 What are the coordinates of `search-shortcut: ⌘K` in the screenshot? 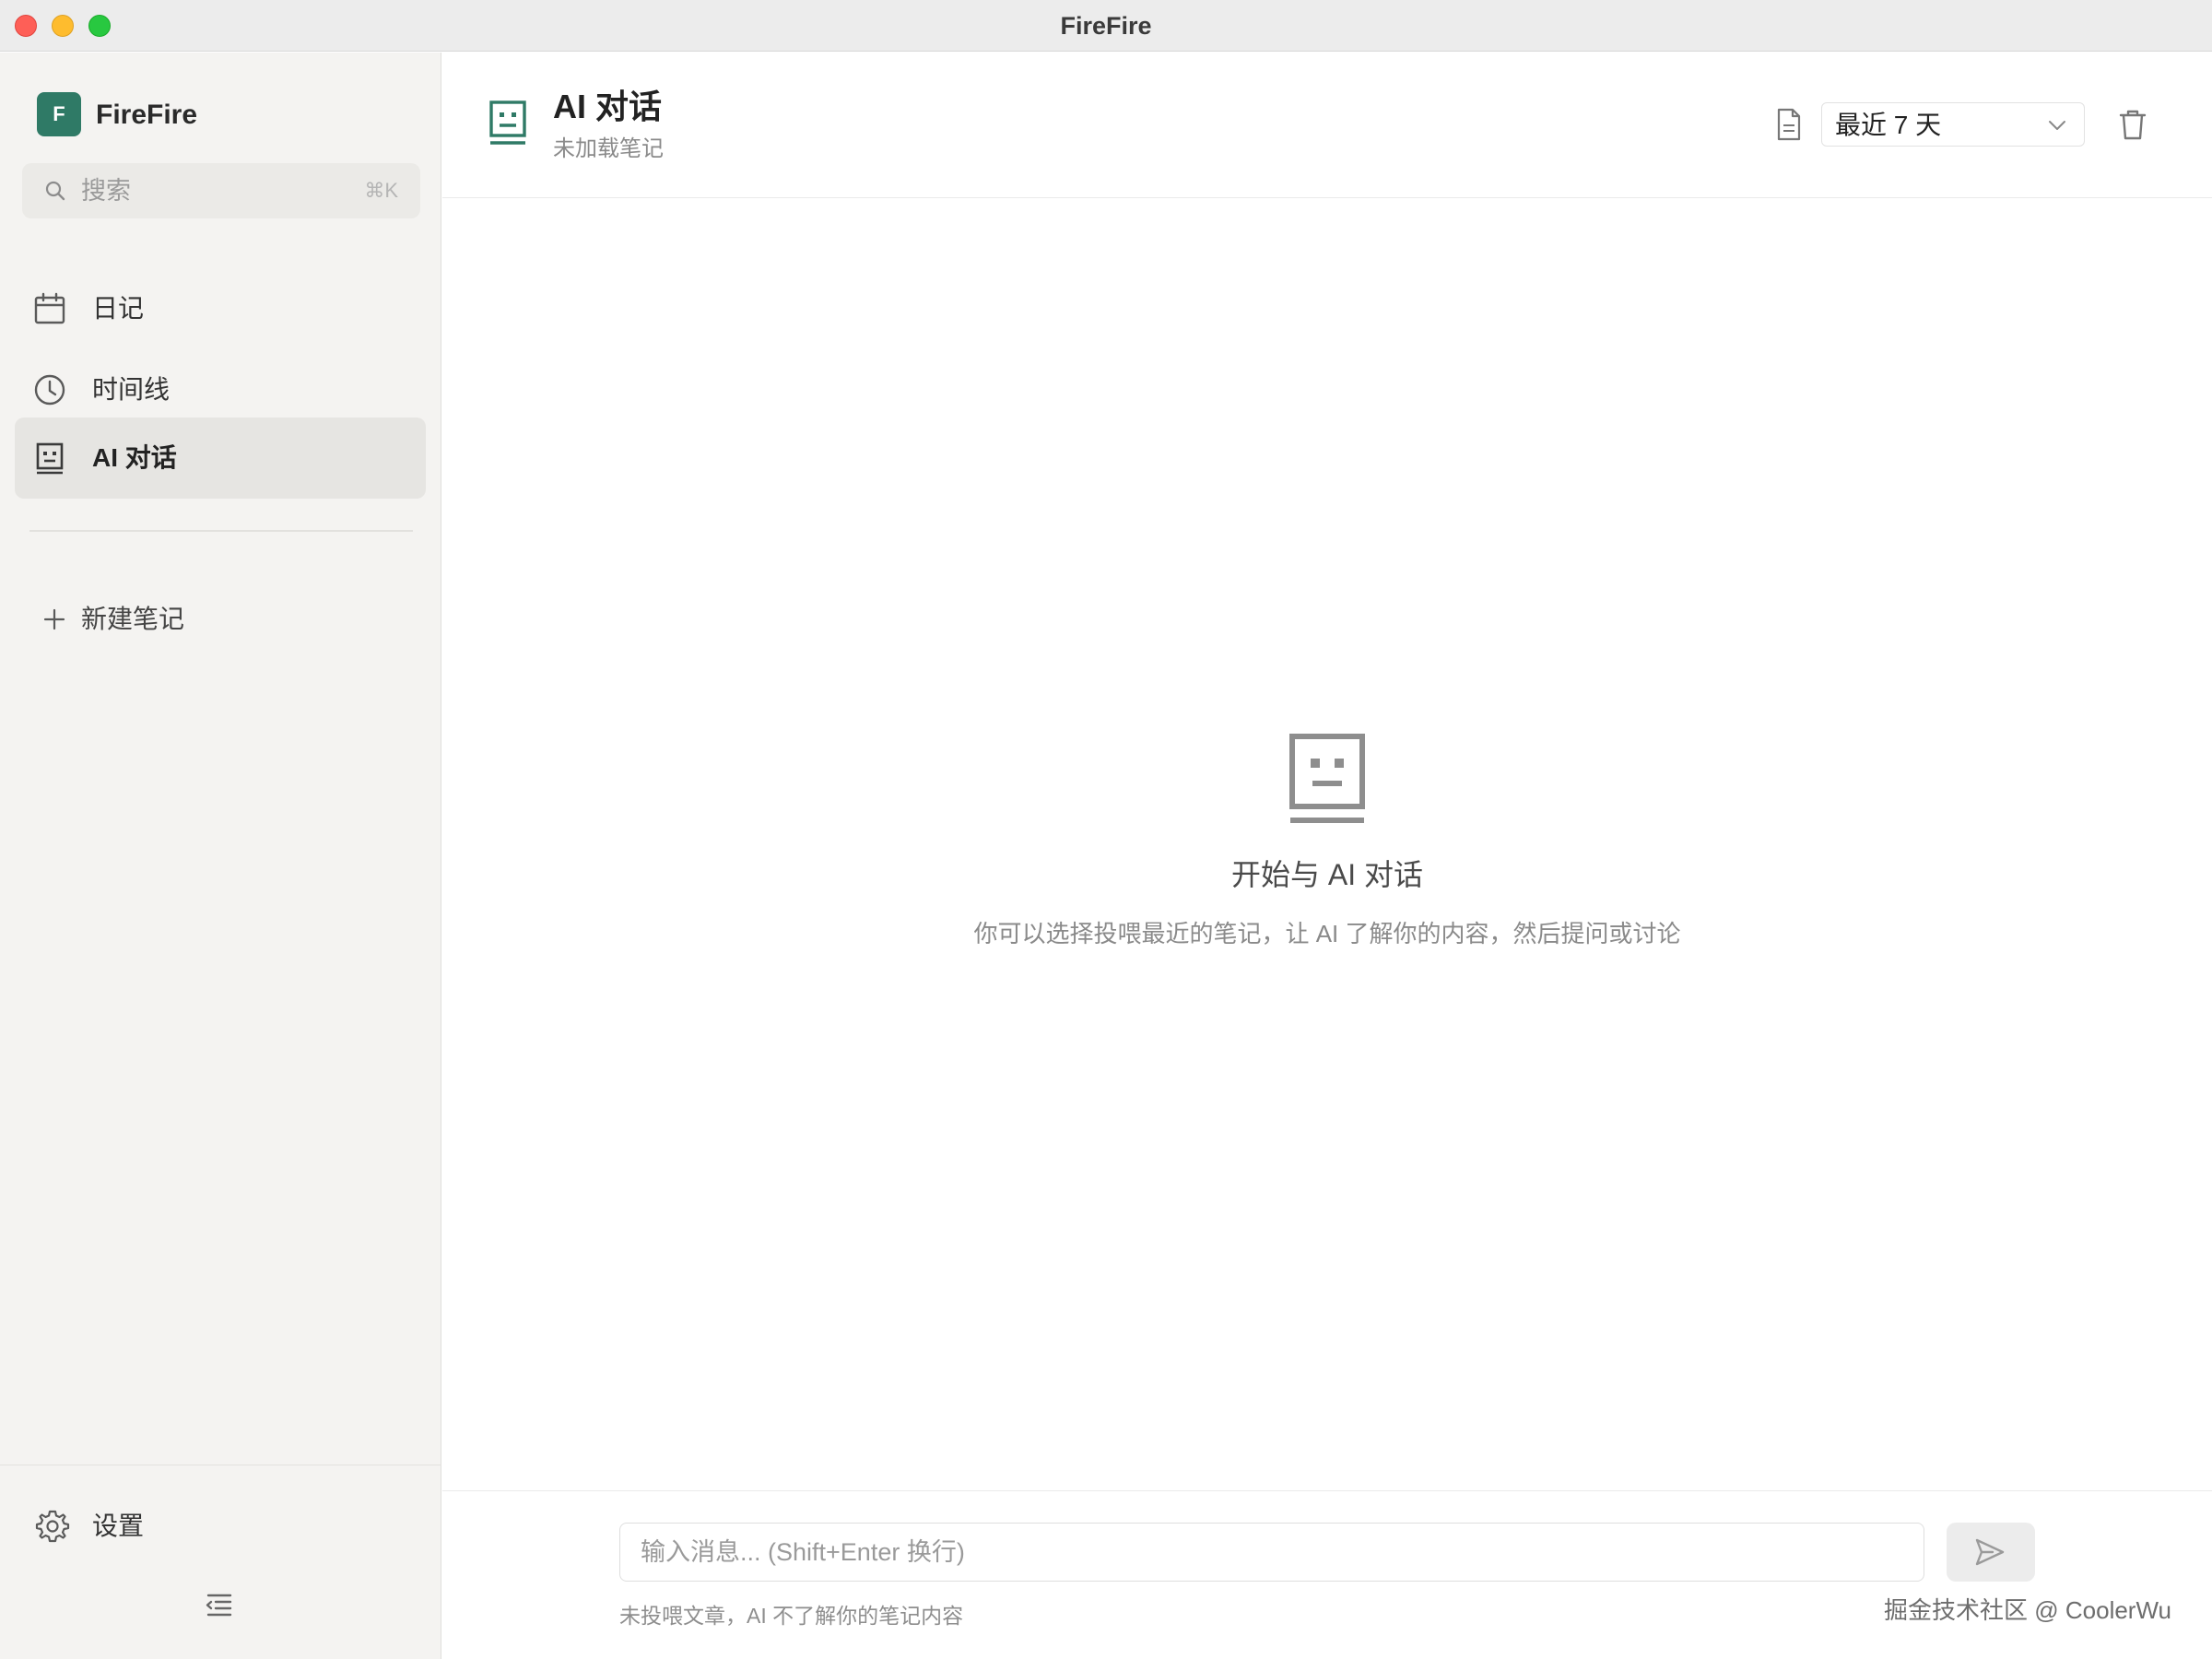 It's located at (381, 190).